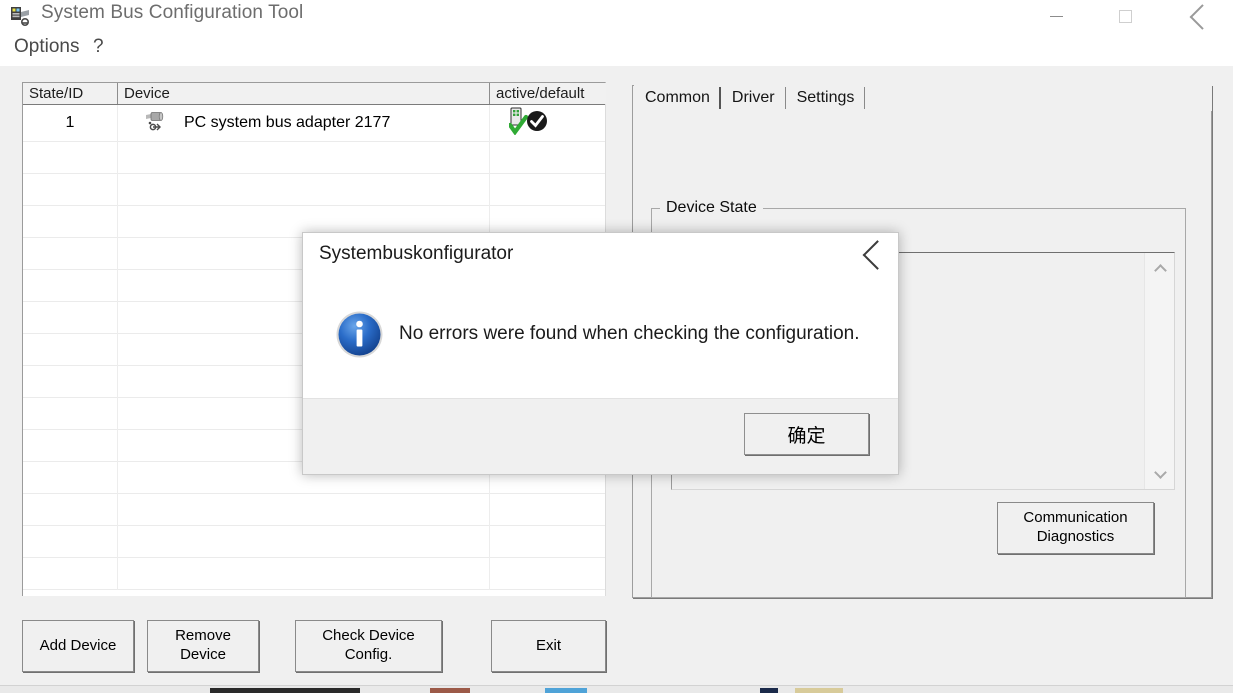 The image size is (1233, 693). What do you see at coordinates (616, 49) in the screenshot?
I see `menu-bar: Options ?` at bounding box center [616, 49].